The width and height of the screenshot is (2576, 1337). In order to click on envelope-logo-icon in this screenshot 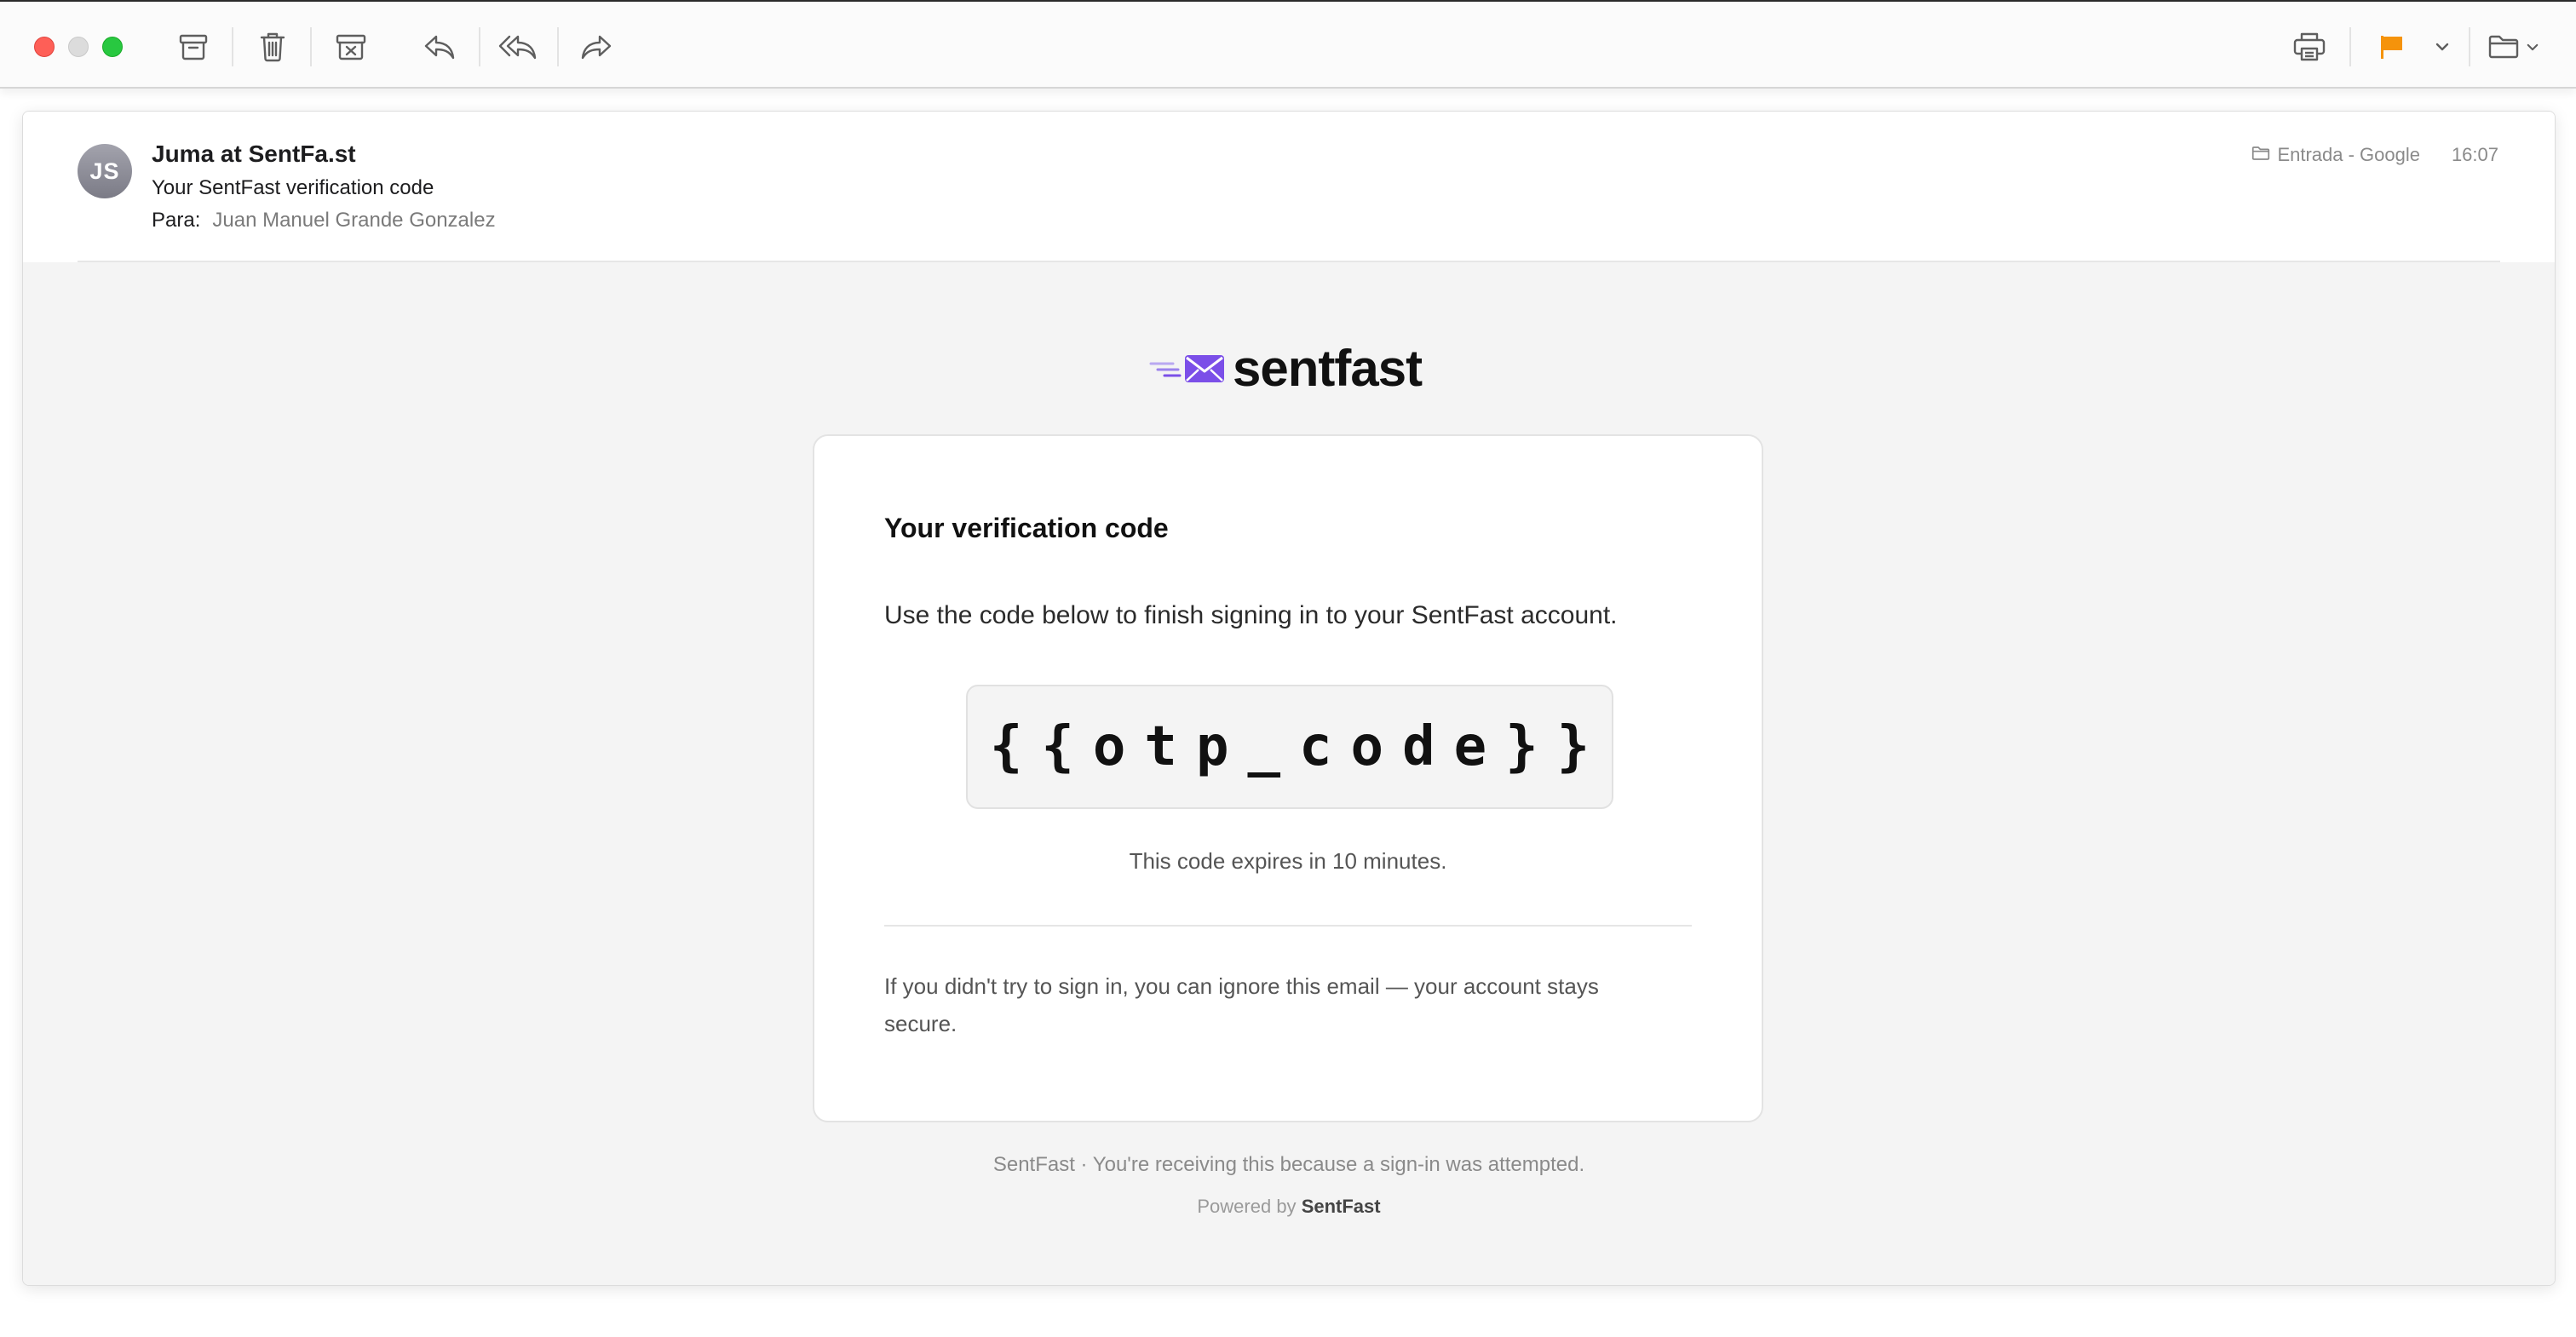, I will do `click(1189, 369)`.